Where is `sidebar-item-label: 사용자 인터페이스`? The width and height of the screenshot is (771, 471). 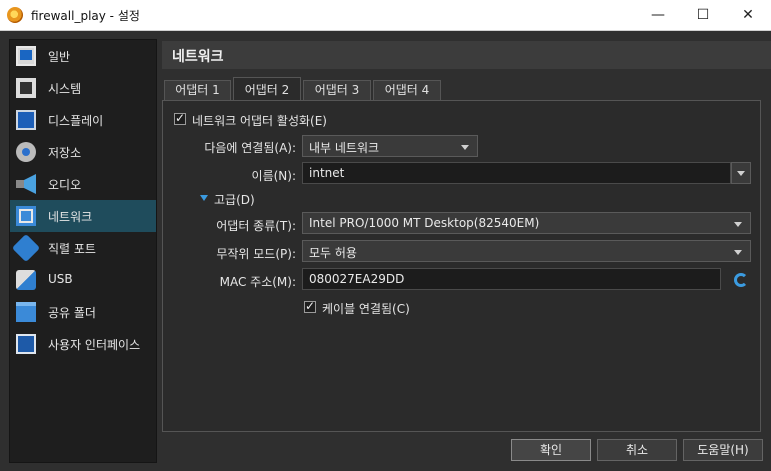
sidebar-item-label: 사용자 인터페이스 is located at coordinates (94, 345).